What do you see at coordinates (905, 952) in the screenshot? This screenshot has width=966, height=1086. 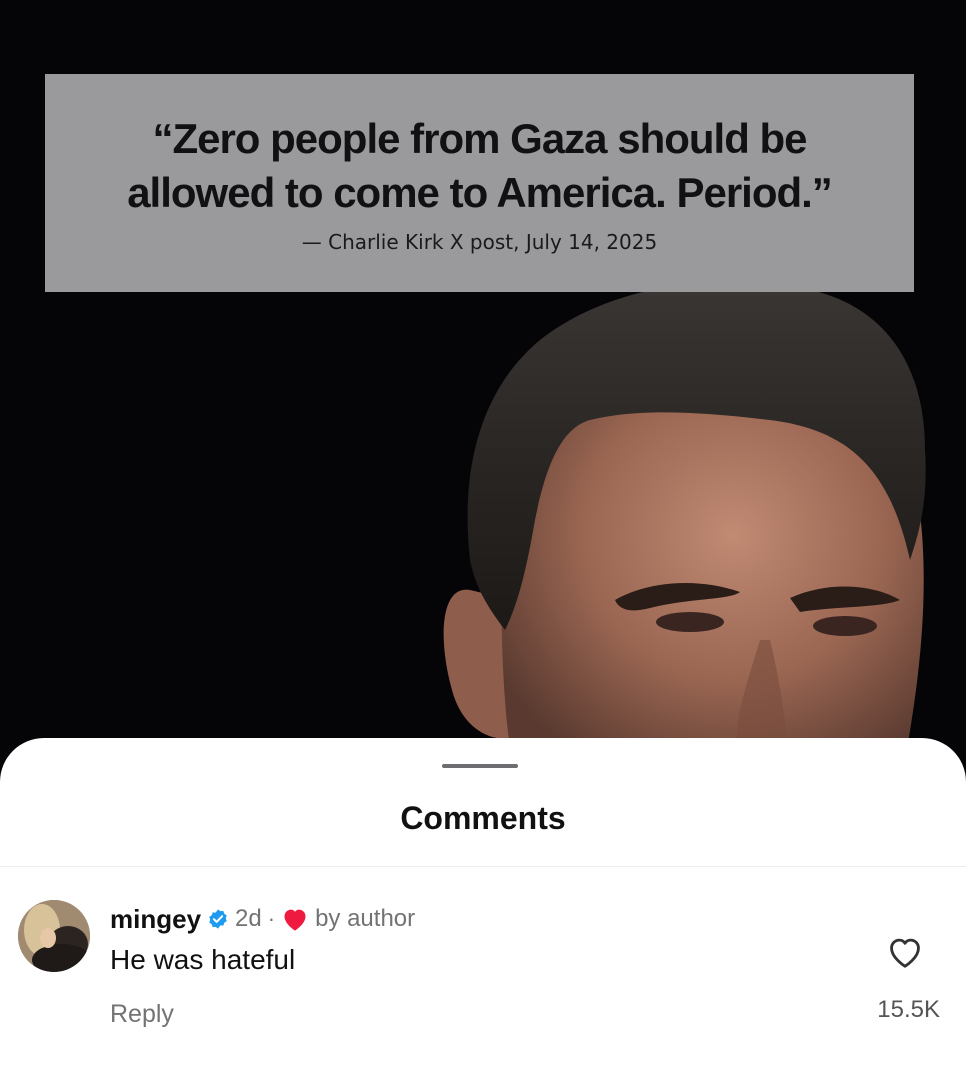 I see `heart-outline-icon` at bounding box center [905, 952].